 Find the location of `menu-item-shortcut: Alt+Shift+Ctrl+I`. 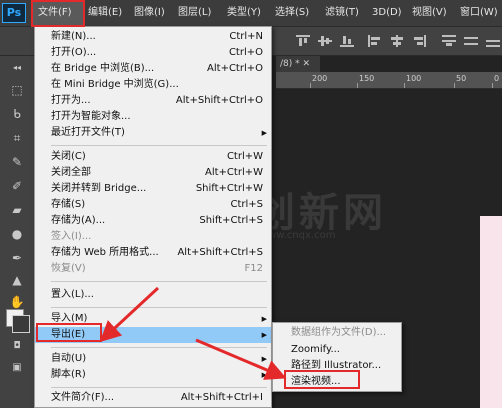

menu-item-shortcut: Alt+Shift+Ctrl+I is located at coordinates (221, 397).